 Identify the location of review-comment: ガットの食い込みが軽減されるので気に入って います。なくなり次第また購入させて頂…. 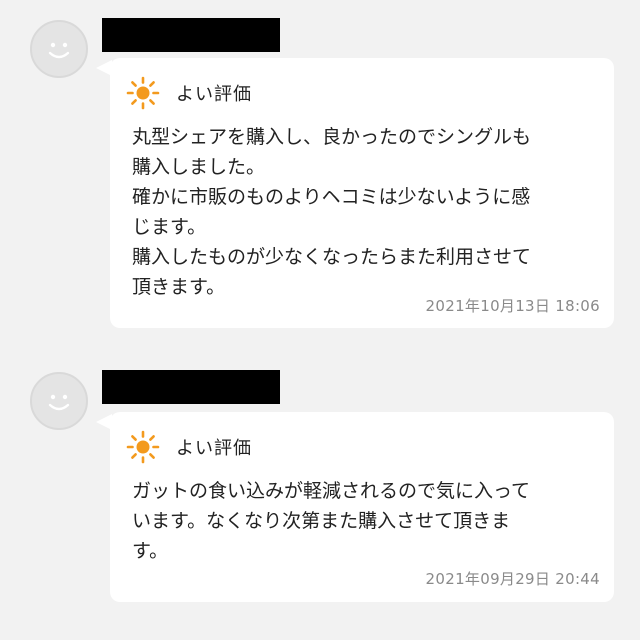
(331, 521).